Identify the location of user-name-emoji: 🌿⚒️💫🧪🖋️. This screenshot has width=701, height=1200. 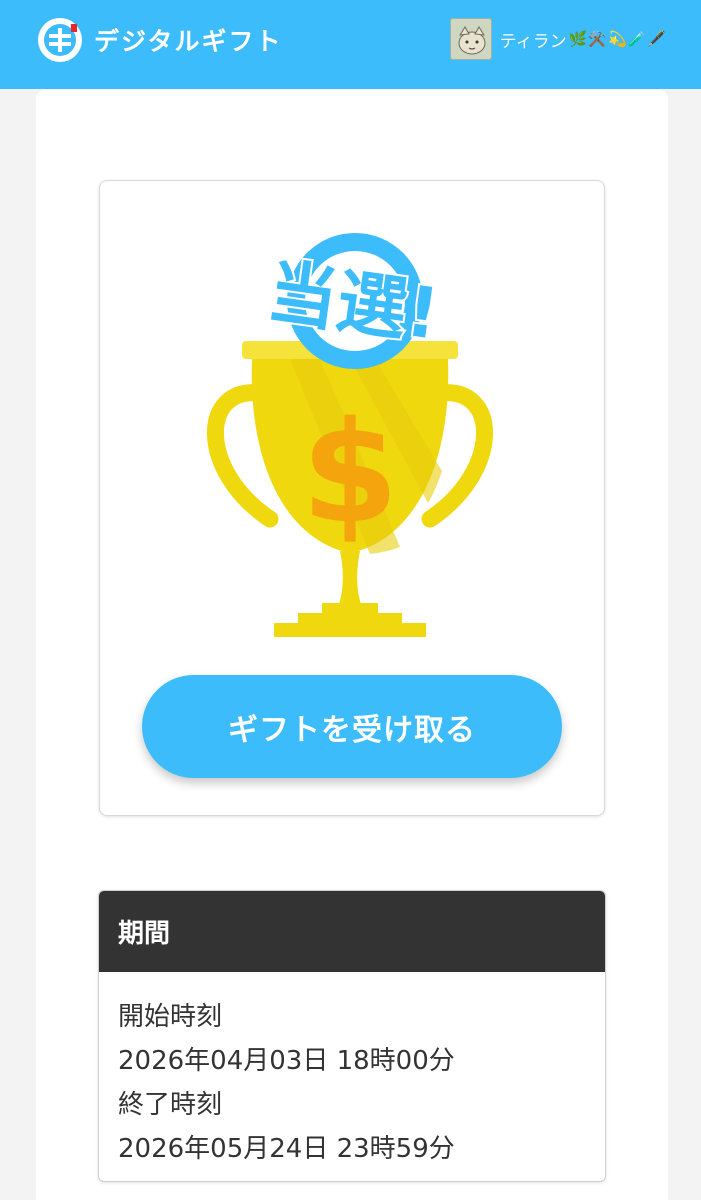
(617, 39).